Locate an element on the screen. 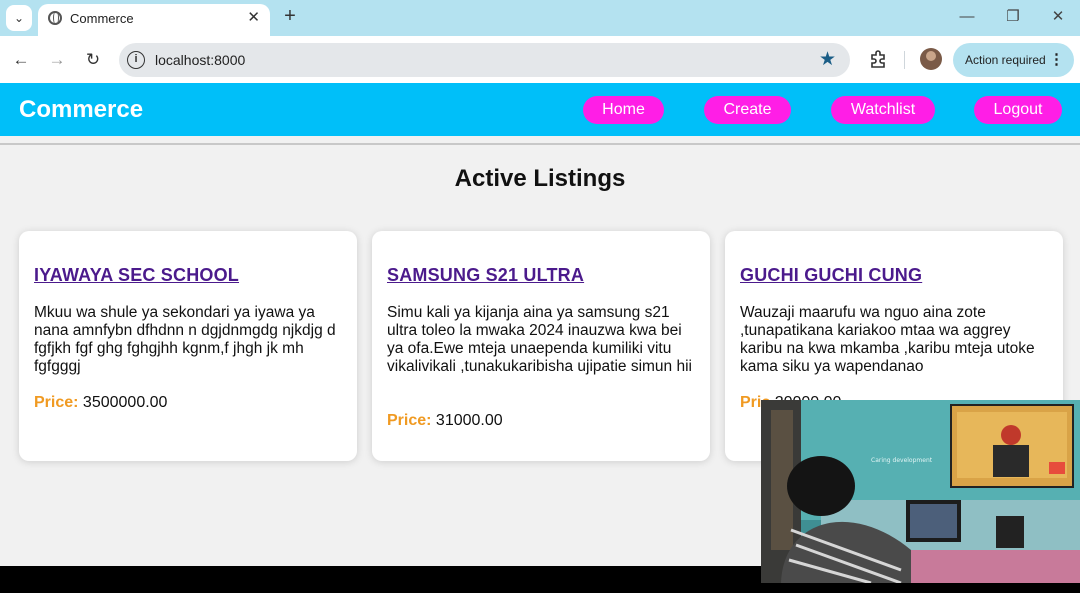 The image size is (1080, 593). site-header: Commerce Home Create Watchlist Logout is located at coordinates (540, 109).